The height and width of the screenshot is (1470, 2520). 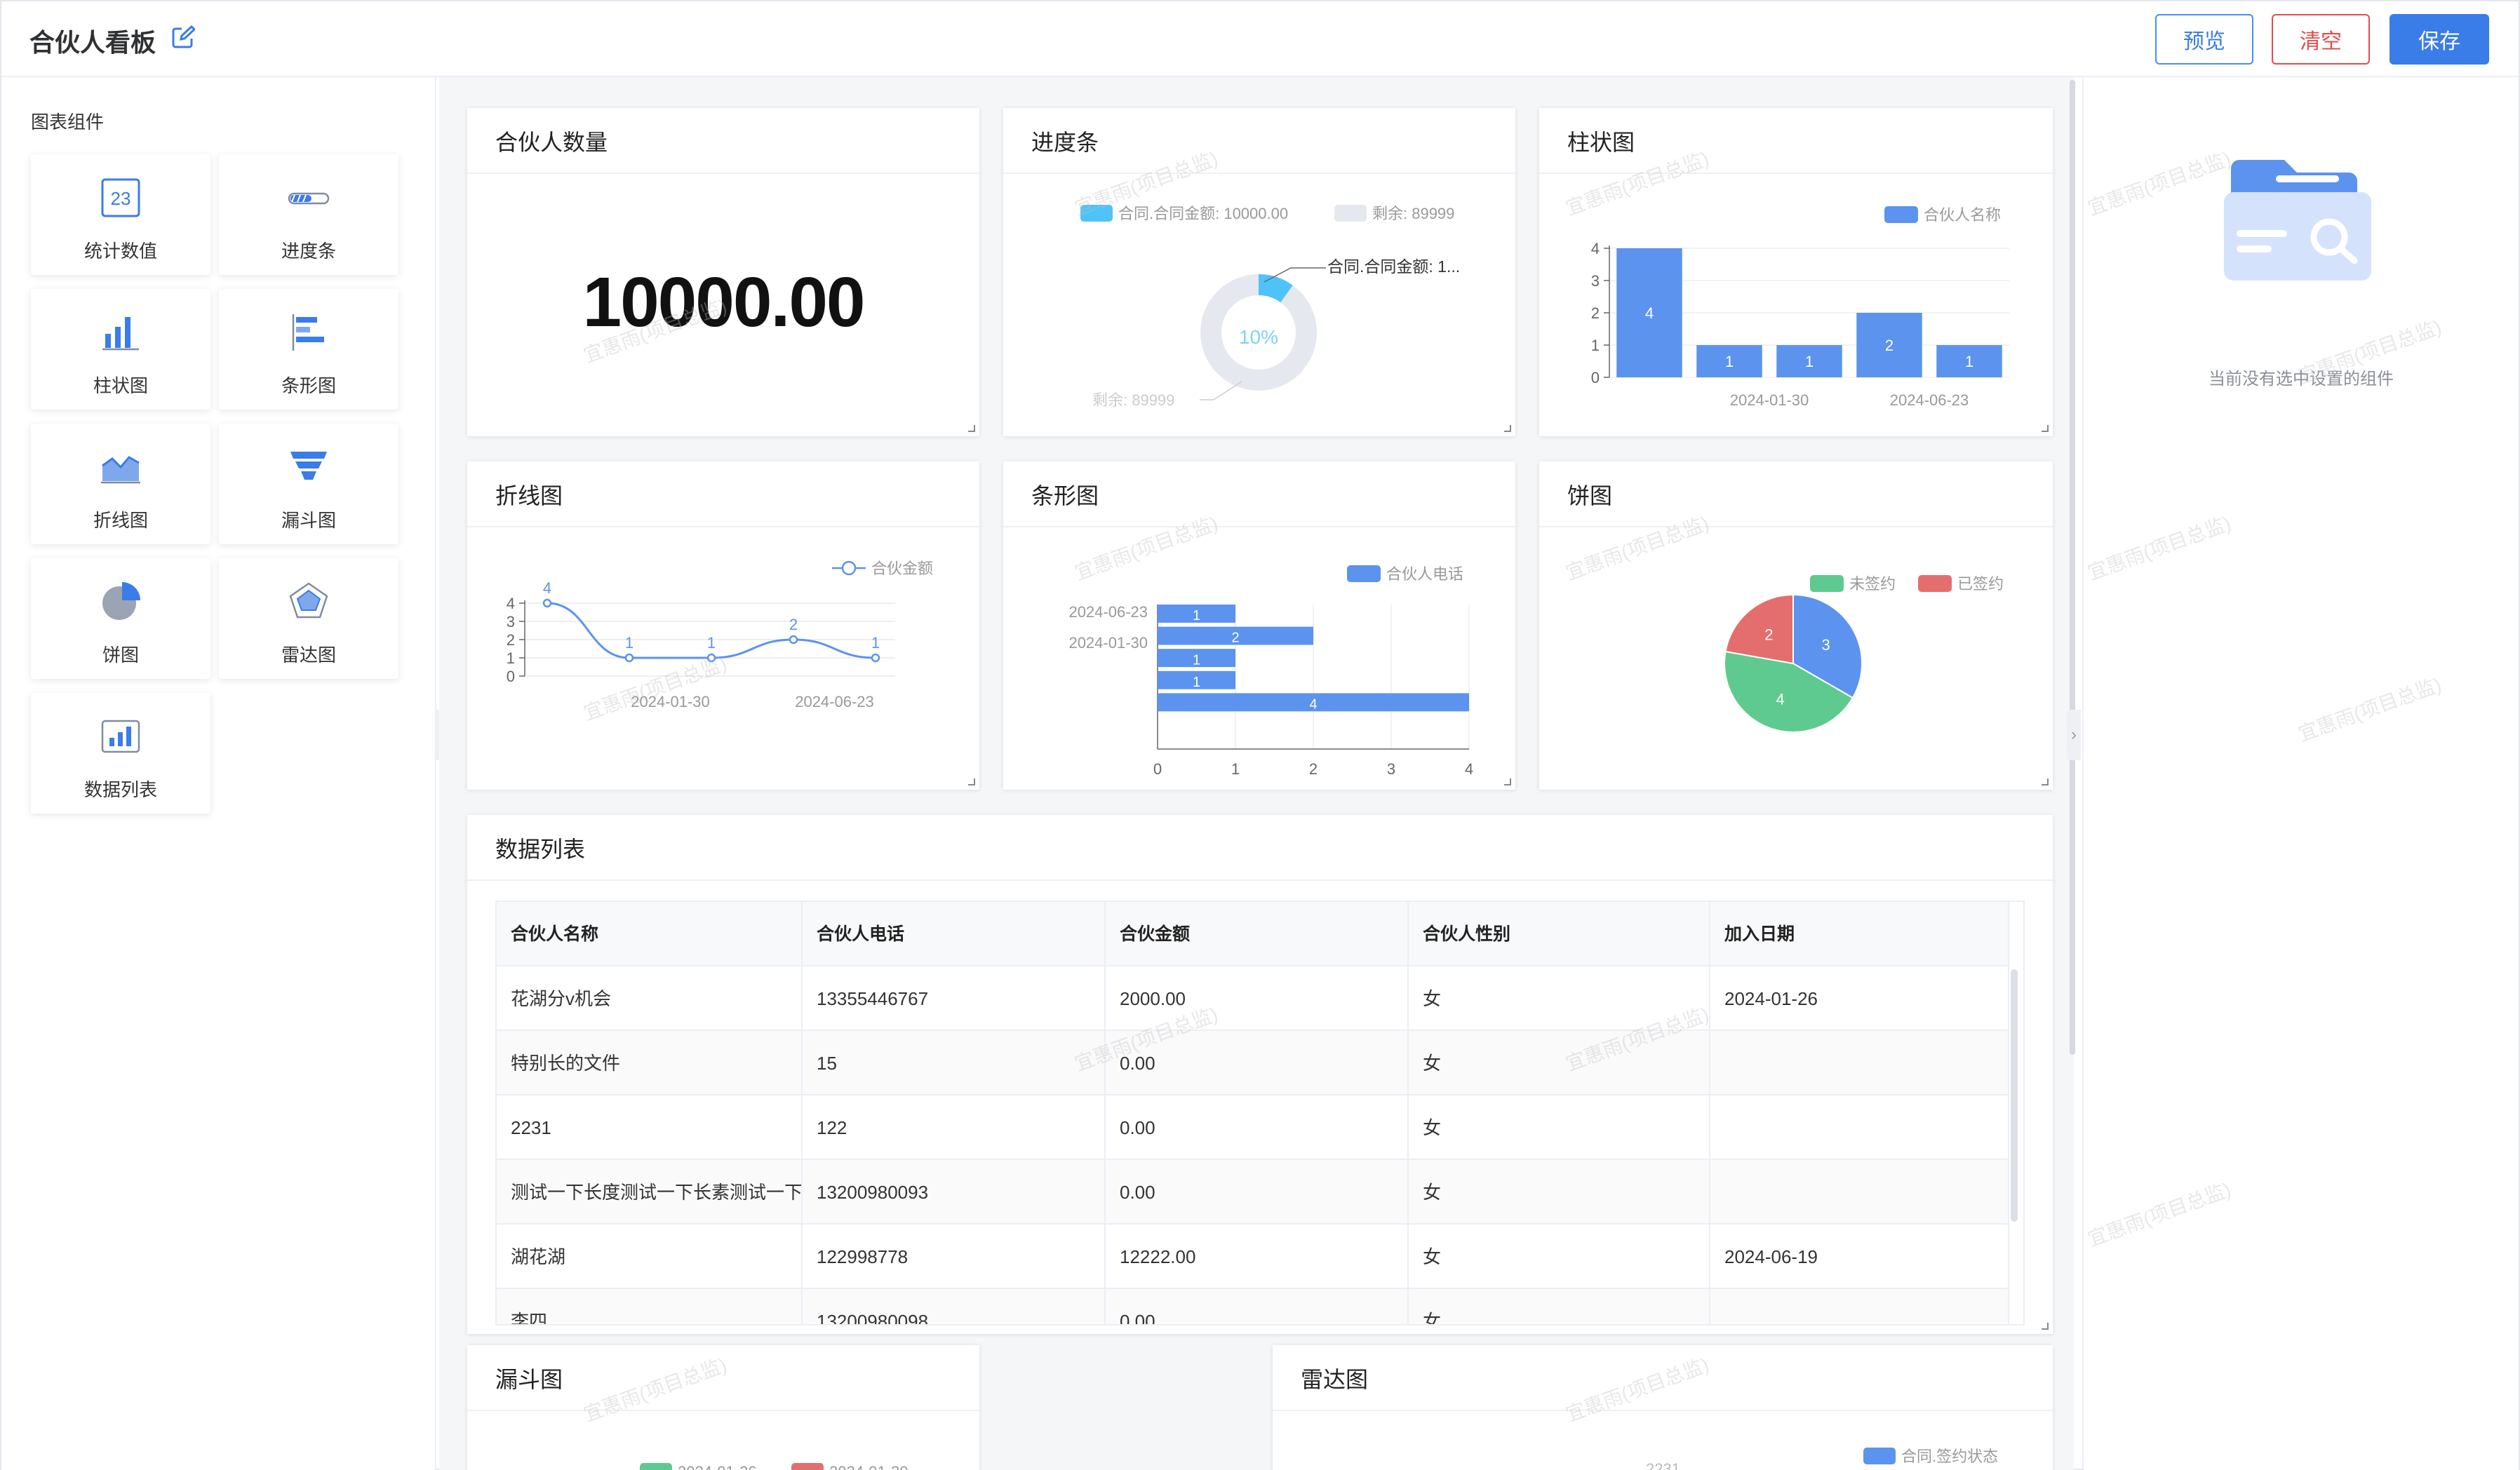 I want to click on table-header-cell: 合伙金额, so click(x=1257, y=934).